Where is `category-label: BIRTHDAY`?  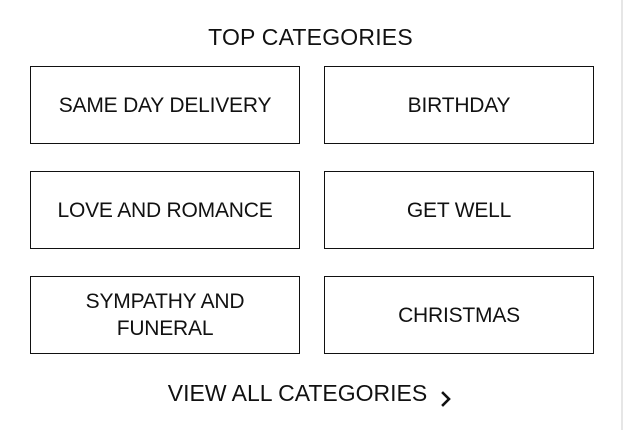 category-label: BIRTHDAY is located at coordinates (459, 105).